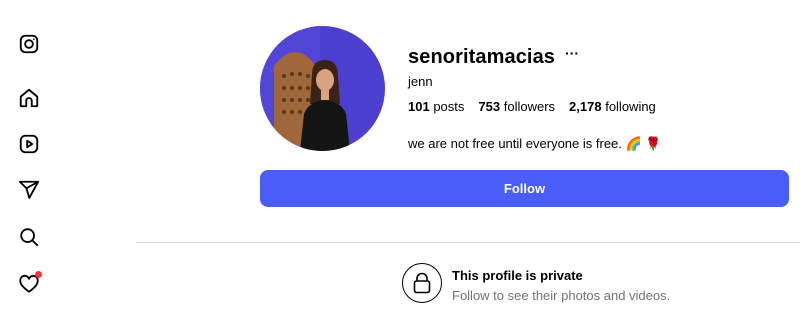  Describe the element at coordinates (630, 106) in the screenshot. I see `following-label: following` at that location.